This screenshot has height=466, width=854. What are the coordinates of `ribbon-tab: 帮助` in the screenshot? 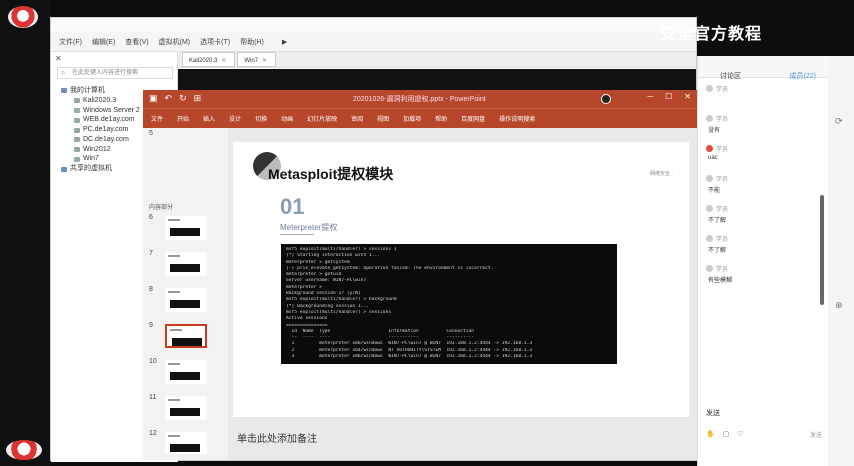 It's located at (441, 118).